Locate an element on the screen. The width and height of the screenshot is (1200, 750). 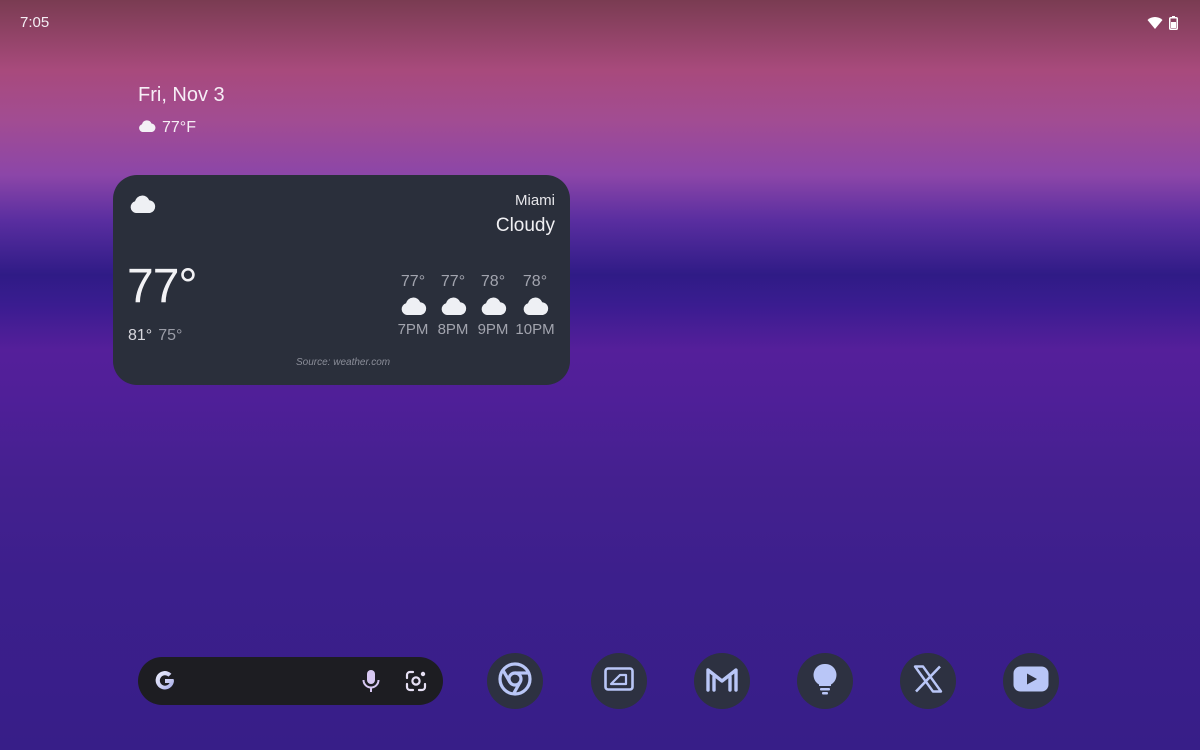
hourly-item: 78° 10PM is located at coordinates (535, 305).